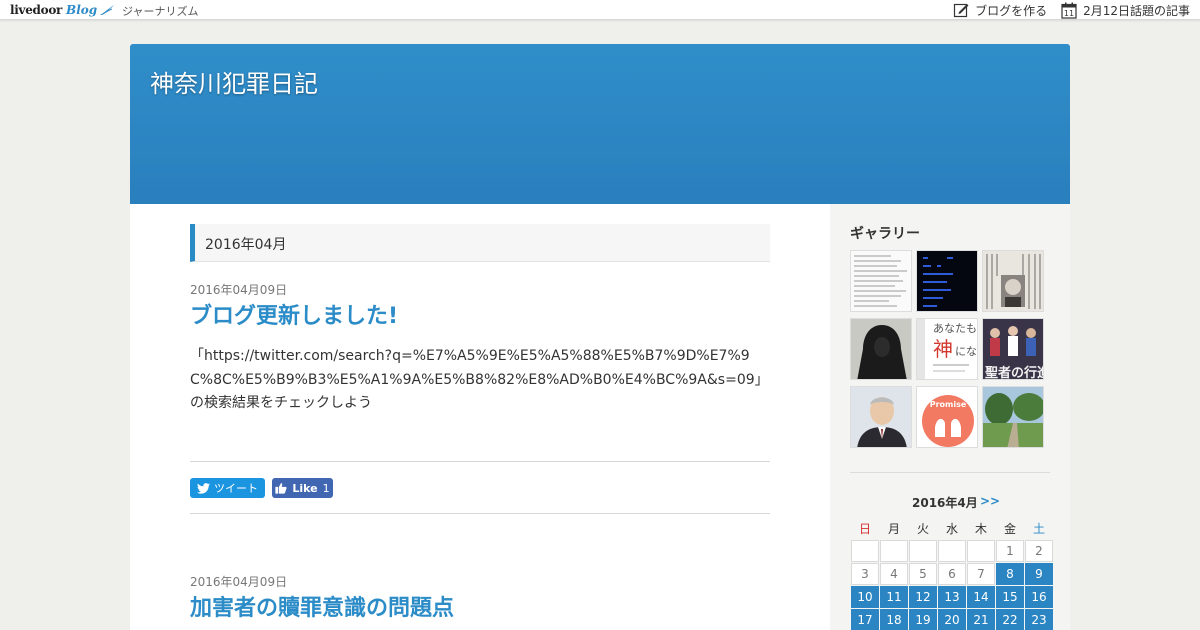 The width and height of the screenshot is (1200, 630). What do you see at coordinates (305, 488) in the screenshot?
I see `like-label: Like` at bounding box center [305, 488].